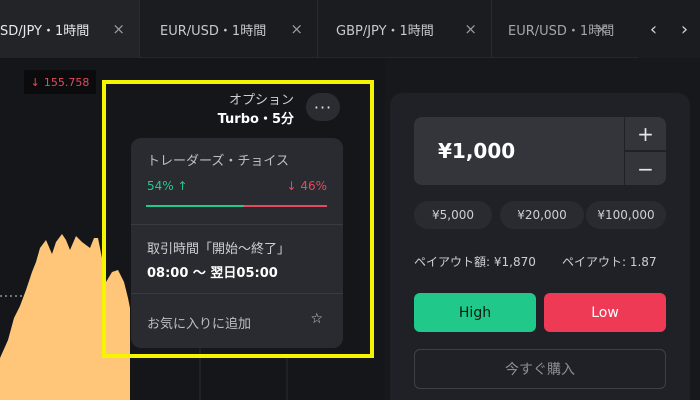 Image resolution: width=700 pixels, height=400 pixels. I want to click on tab-gbp-jpy: GBP/JPY・1時間 ×, so click(405, 29).